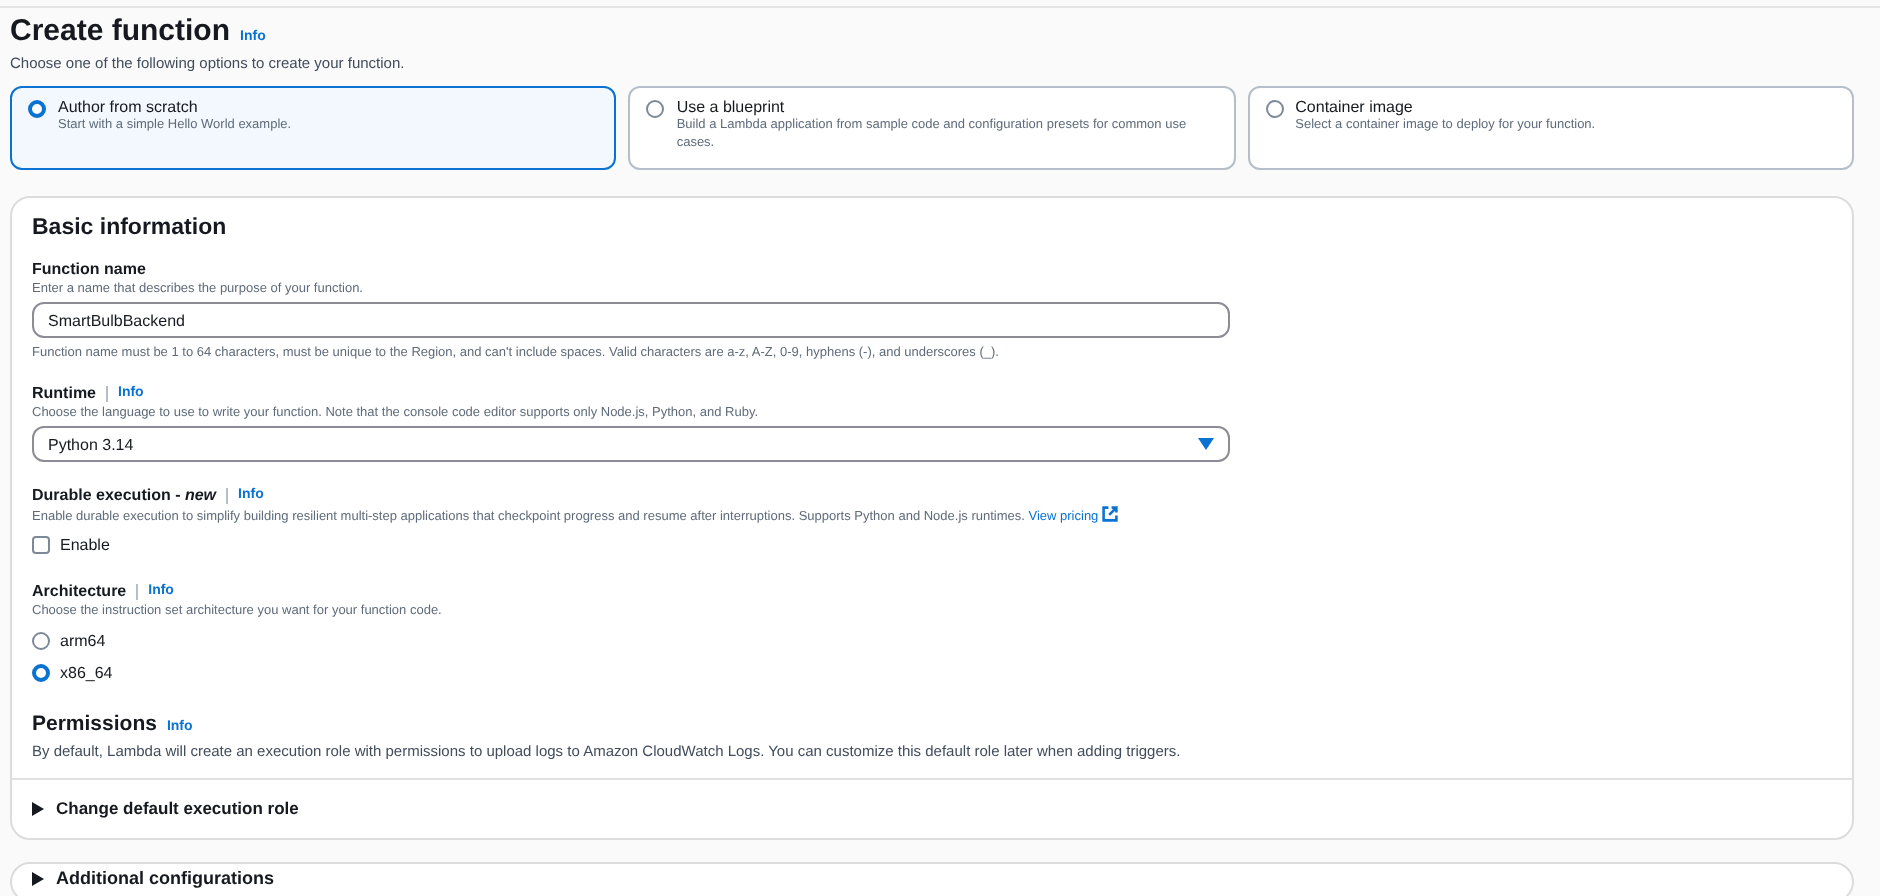 The image size is (1880, 896). I want to click on enable-option: Enable, so click(71, 544).